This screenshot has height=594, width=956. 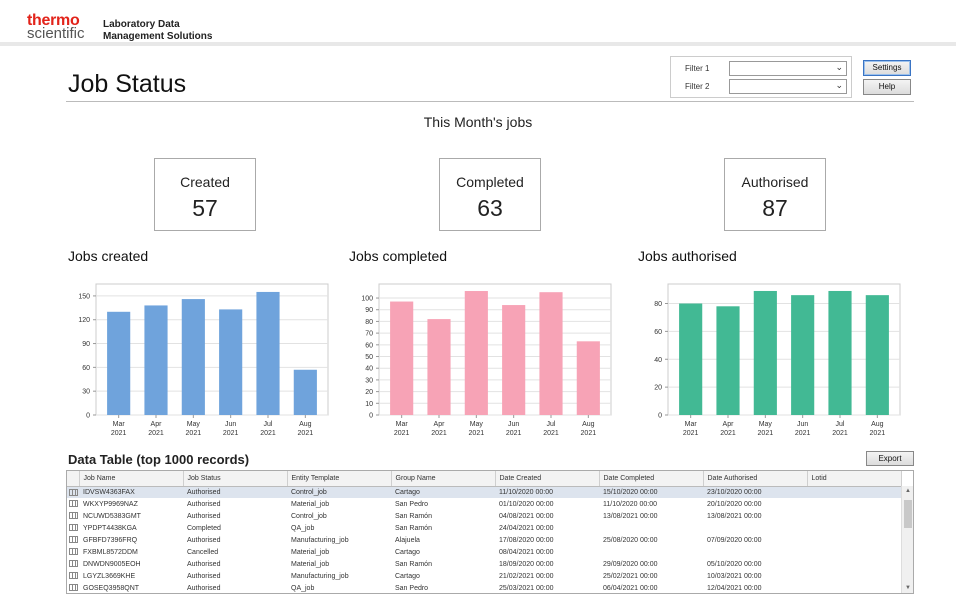 What do you see at coordinates (73, 479) in the screenshot?
I see `row-selector-header` at bounding box center [73, 479].